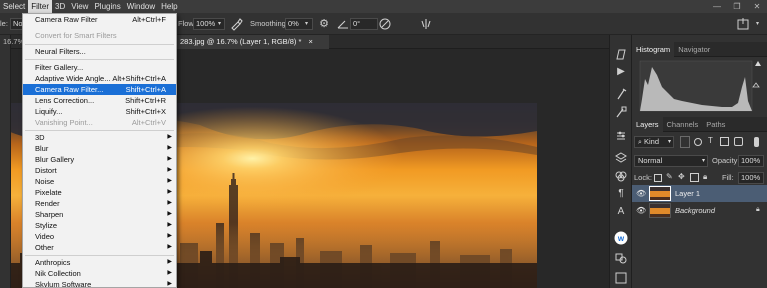 The height and width of the screenshot is (288, 767). Describe the element at coordinates (724, 141) in the screenshot. I see `shape-filter-icon` at that location.